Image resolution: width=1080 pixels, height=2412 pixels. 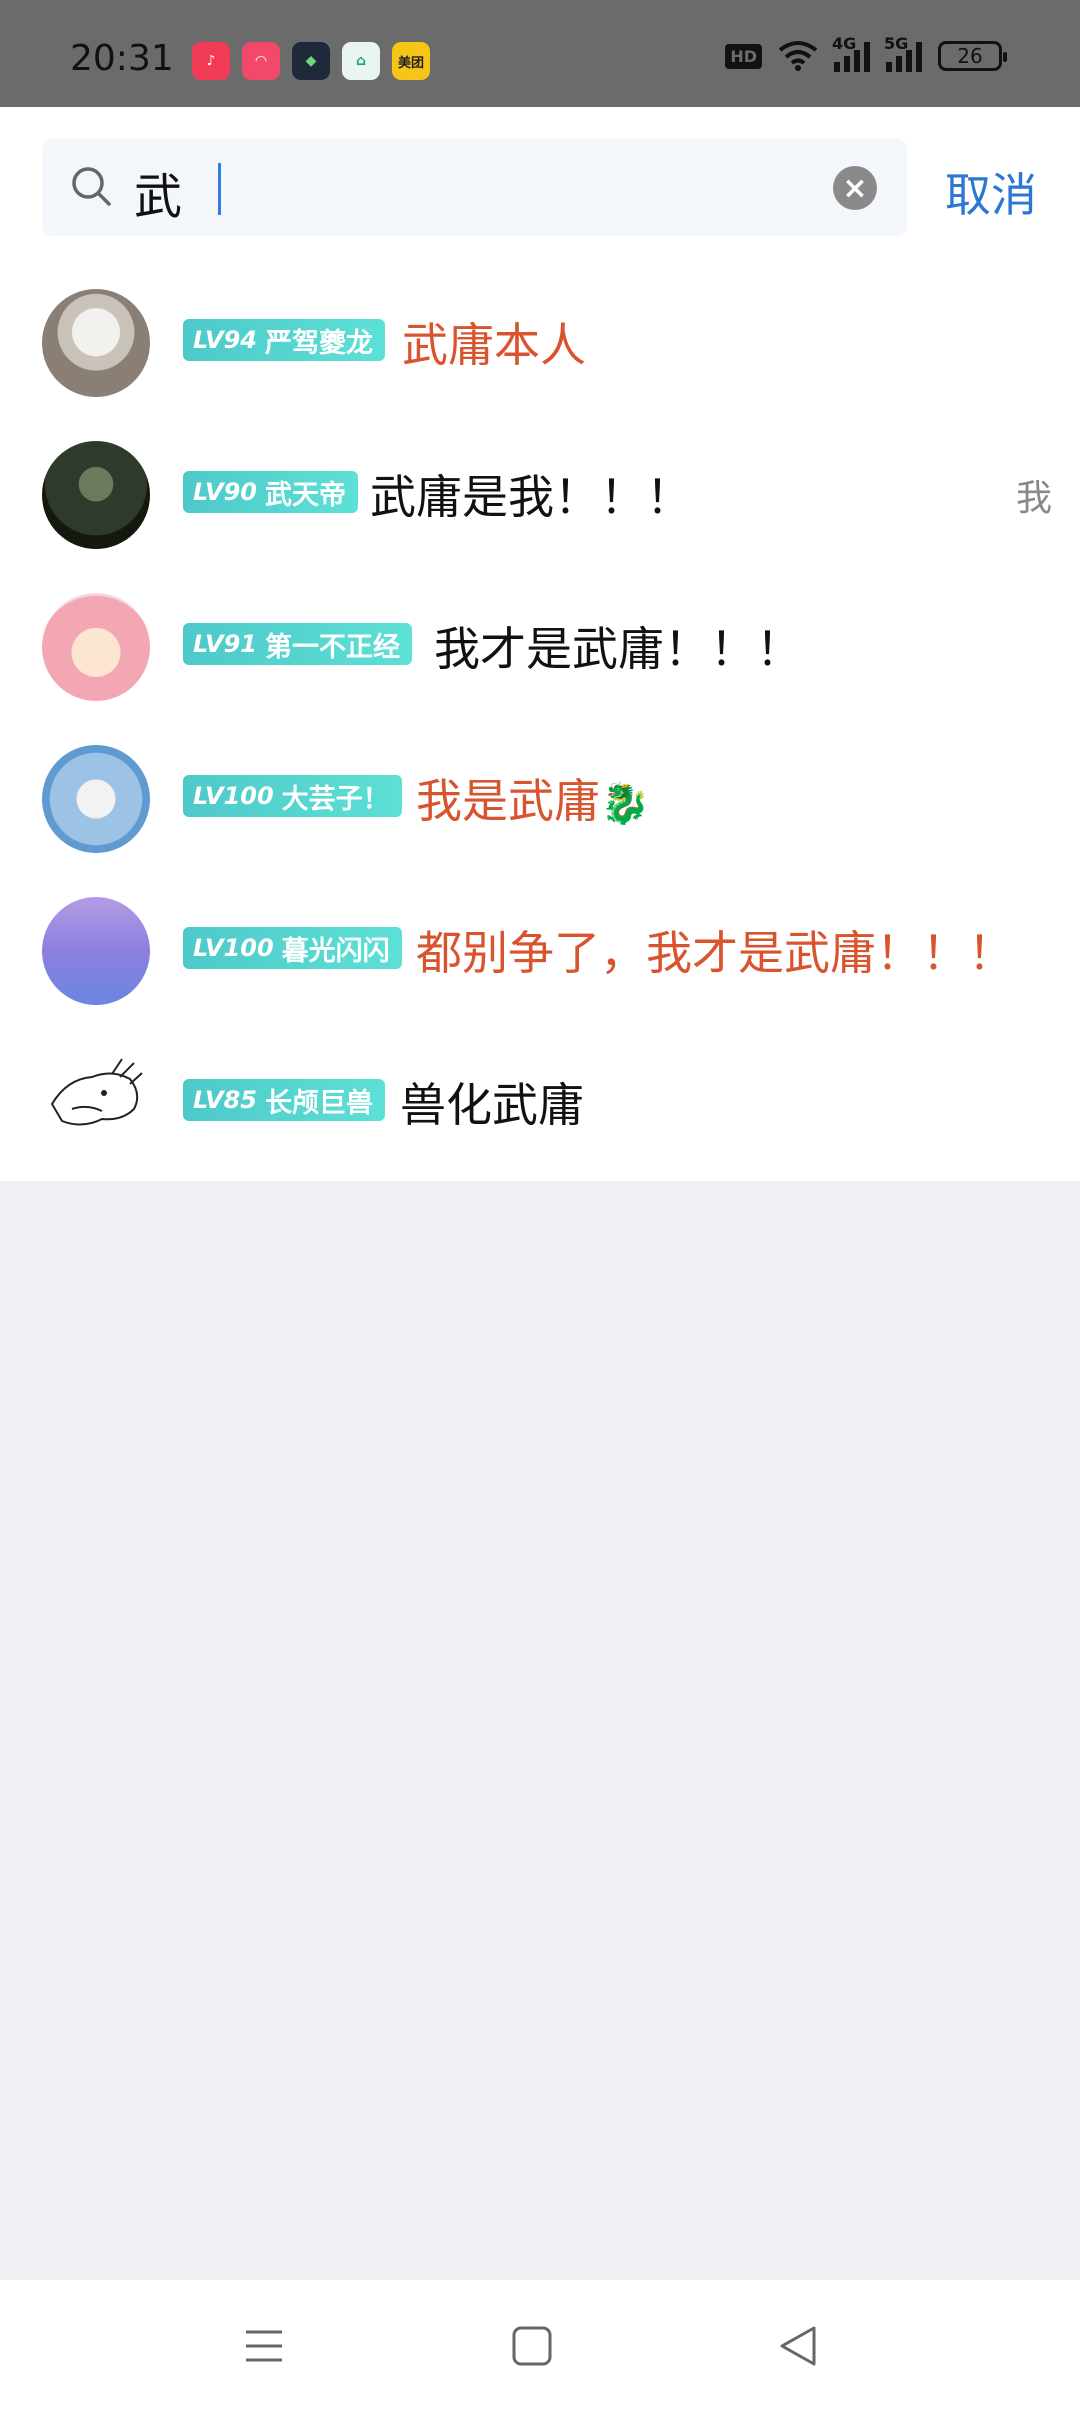 I want to click on battery-icon: 26, so click(x=972, y=56).